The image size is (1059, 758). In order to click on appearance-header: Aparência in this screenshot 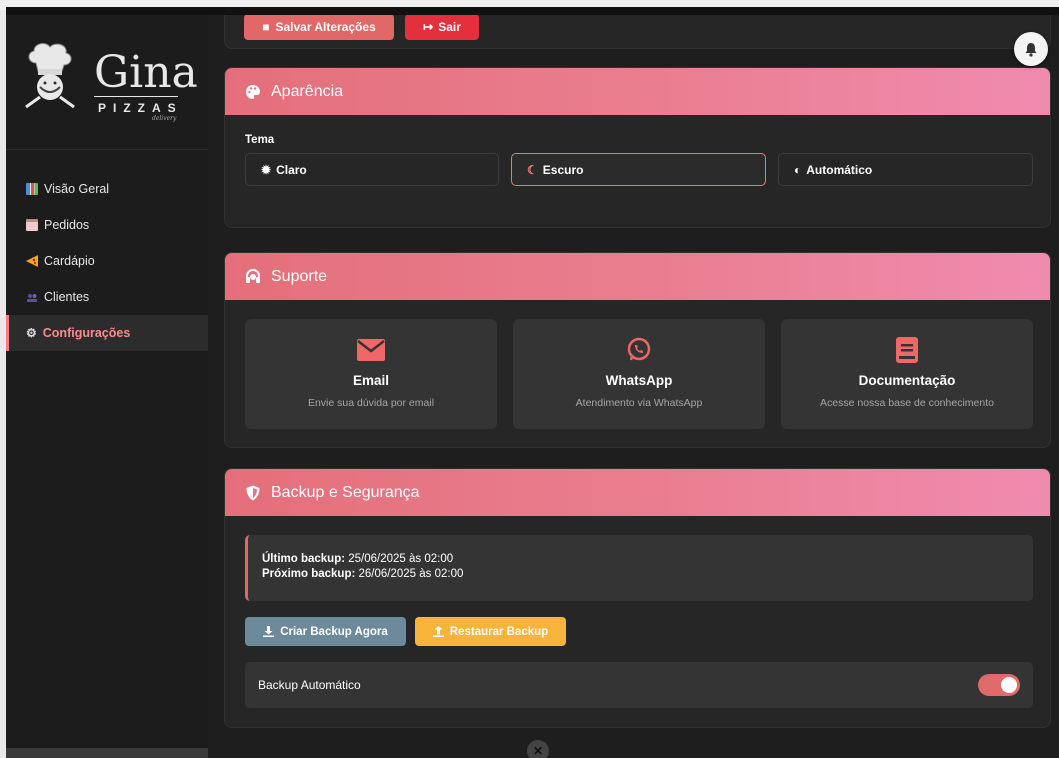, I will do `click(637, 91)`.